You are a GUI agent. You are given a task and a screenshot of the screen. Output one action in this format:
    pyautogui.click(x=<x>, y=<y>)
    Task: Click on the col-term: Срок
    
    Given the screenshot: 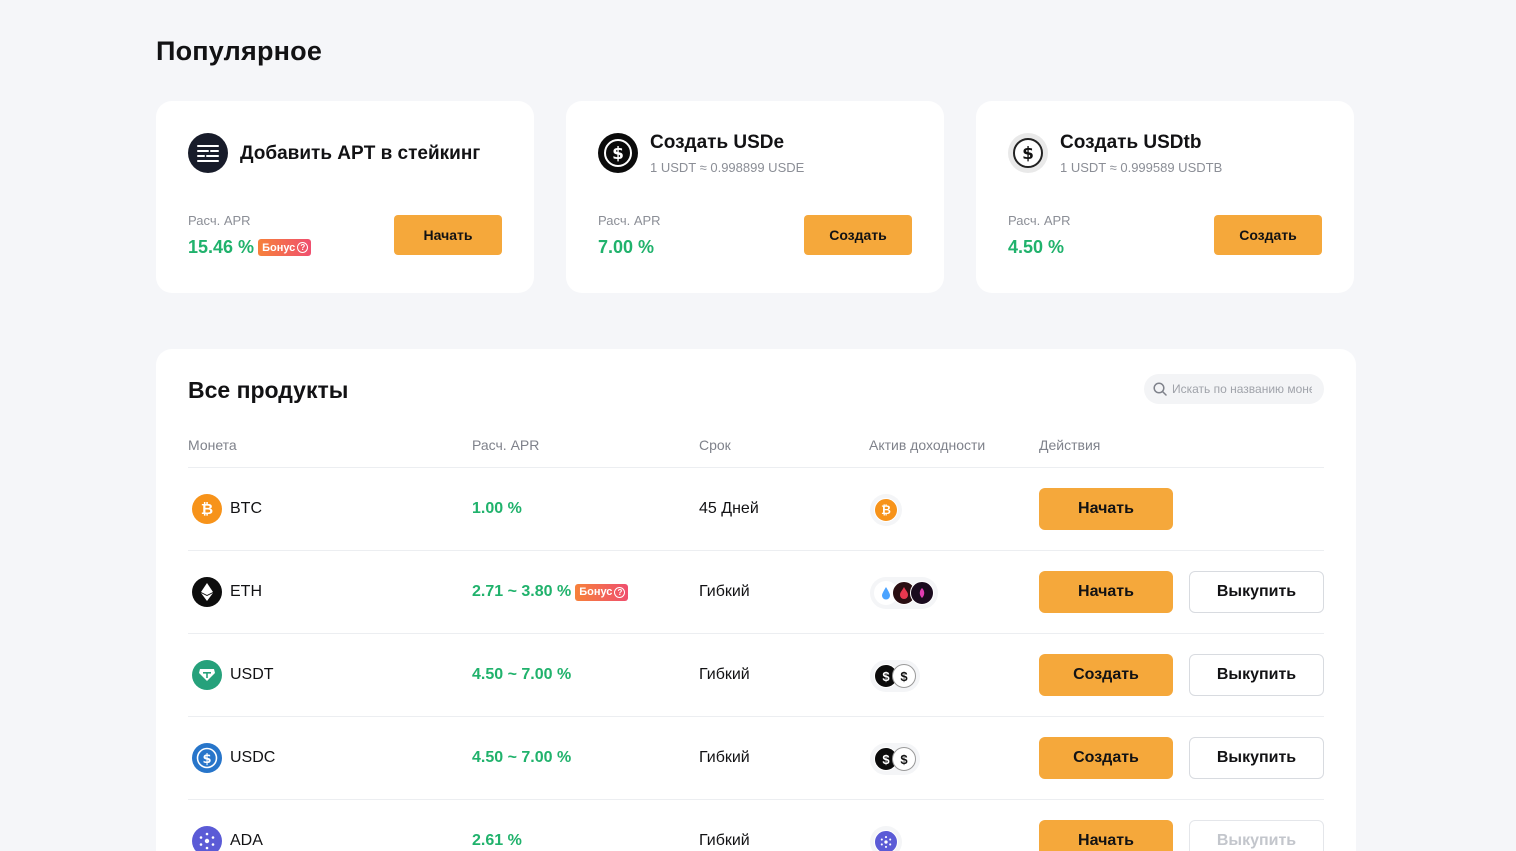 What is the action you would take?
    pyautogui.click(x=715, y=445)
    